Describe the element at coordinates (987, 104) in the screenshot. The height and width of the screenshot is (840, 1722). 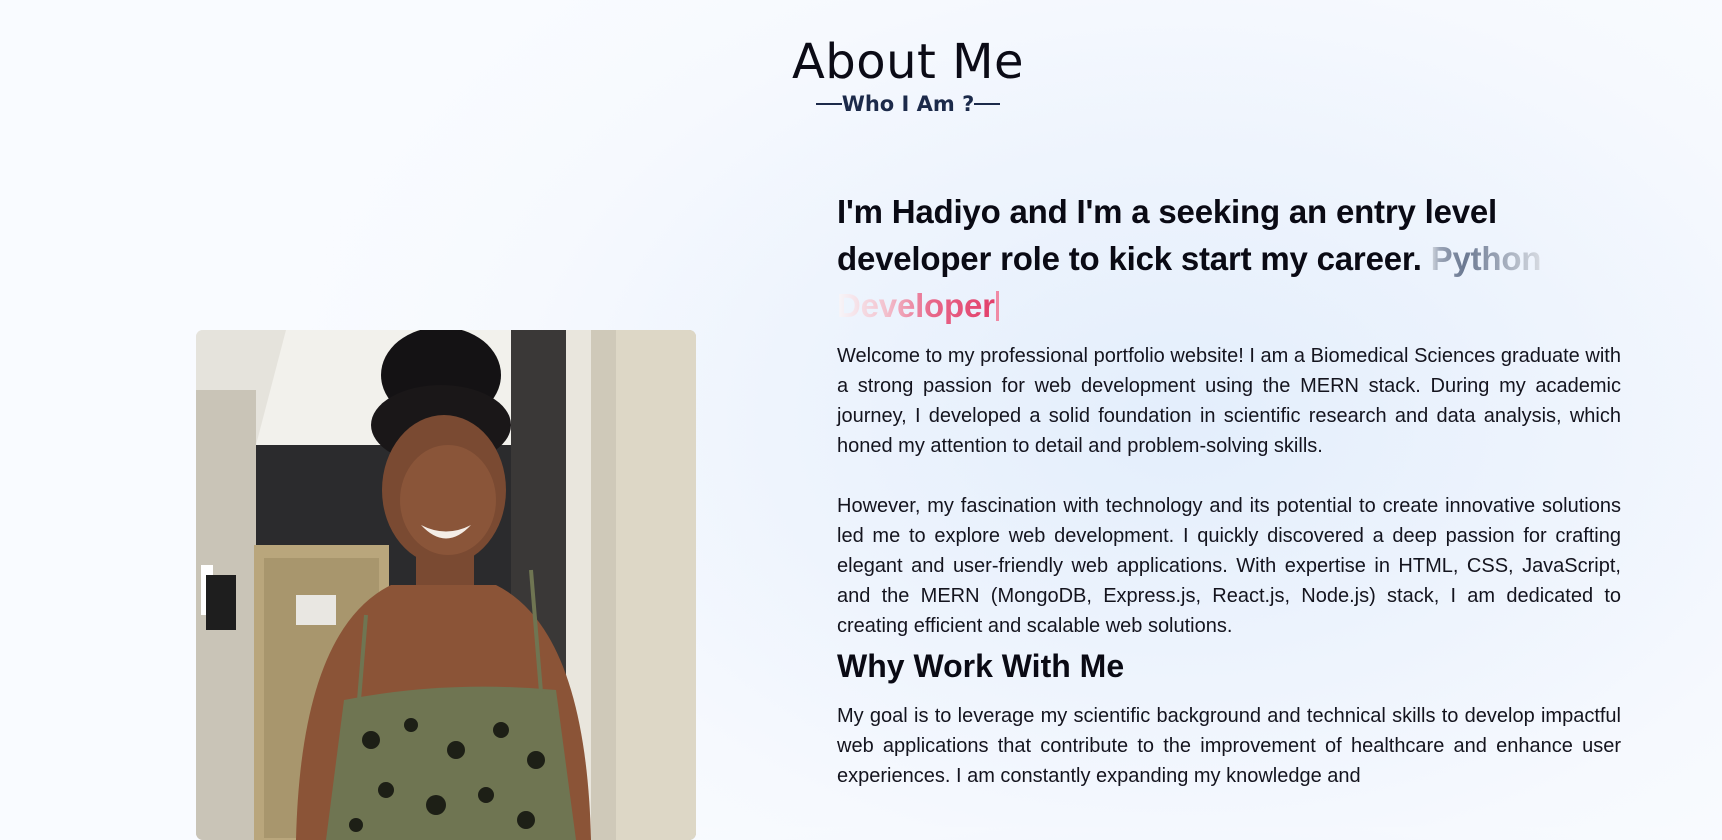
I see `subtitle-dash-right` at that location.